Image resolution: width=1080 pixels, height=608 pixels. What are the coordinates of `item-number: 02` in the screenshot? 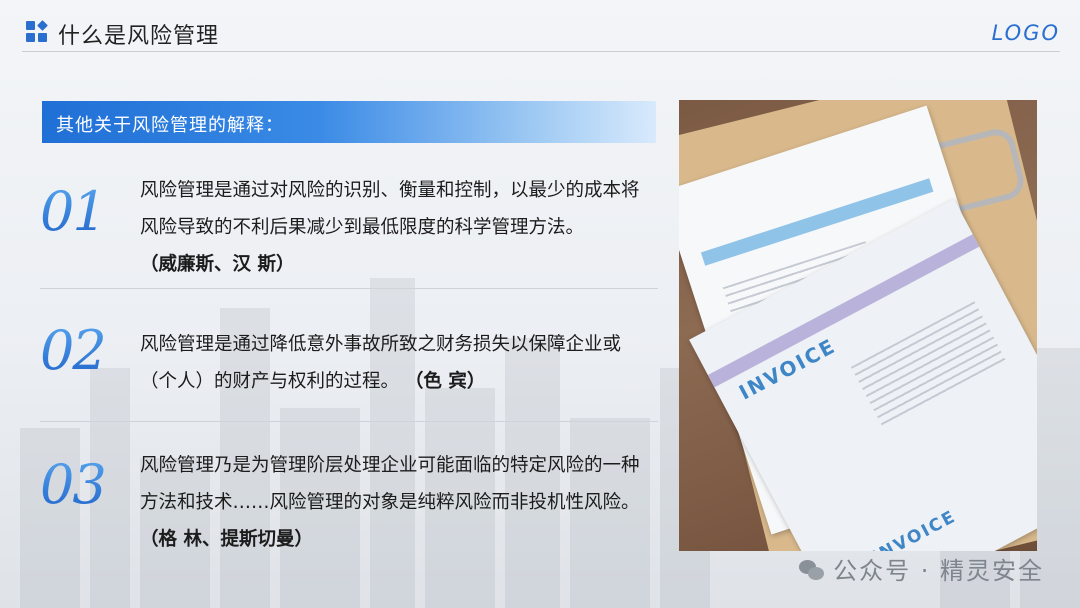 It's located at (85, 350).